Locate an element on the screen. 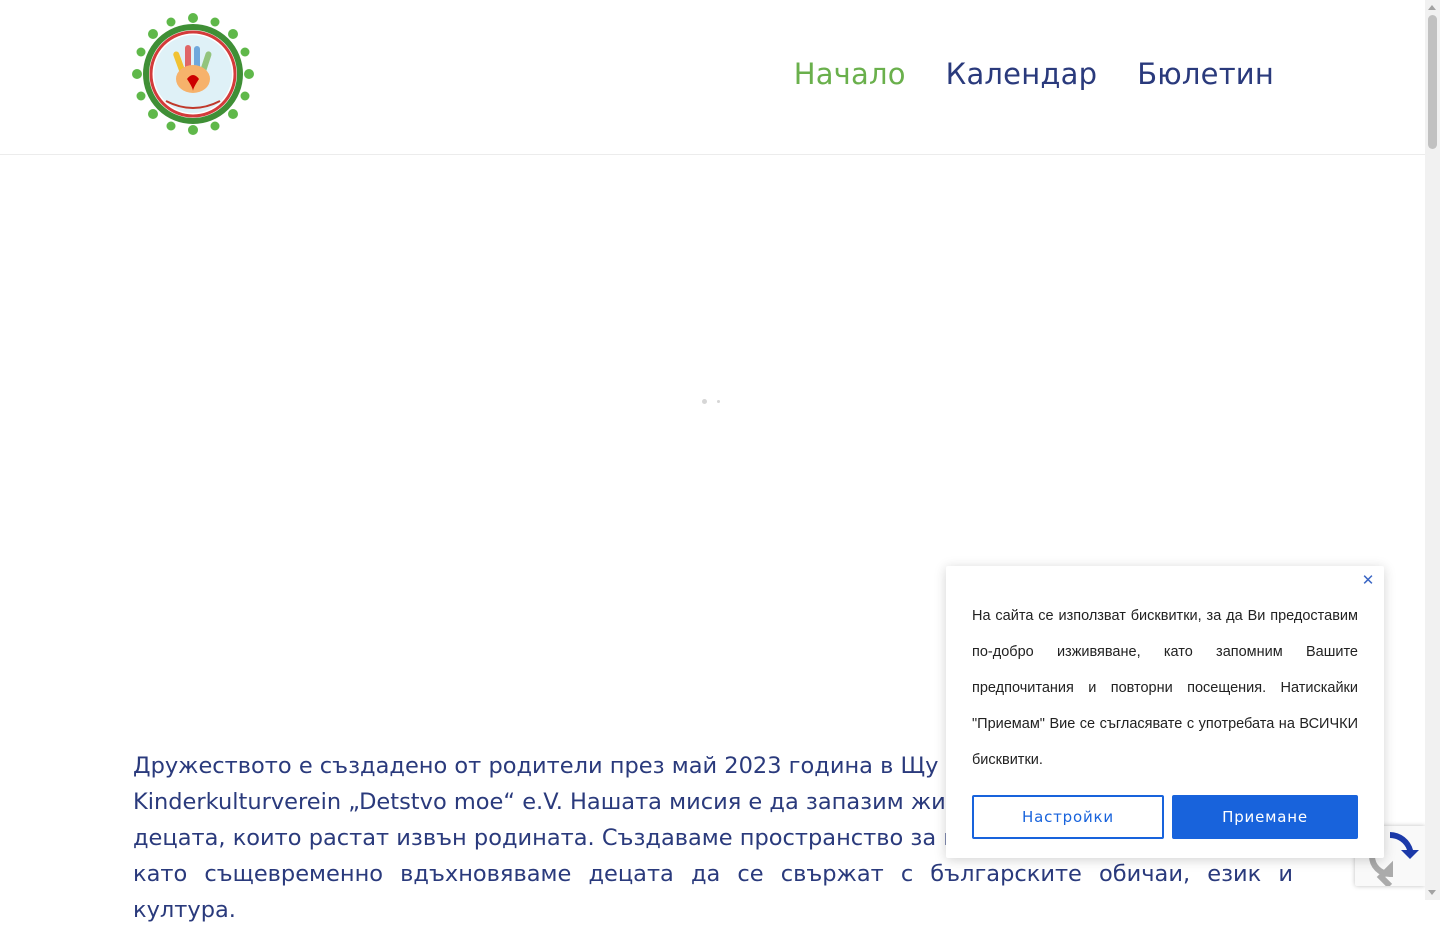 This screenshot has width=1440, height=928. nav-link-calendar: Календар is located at coordinates (1022, 74).